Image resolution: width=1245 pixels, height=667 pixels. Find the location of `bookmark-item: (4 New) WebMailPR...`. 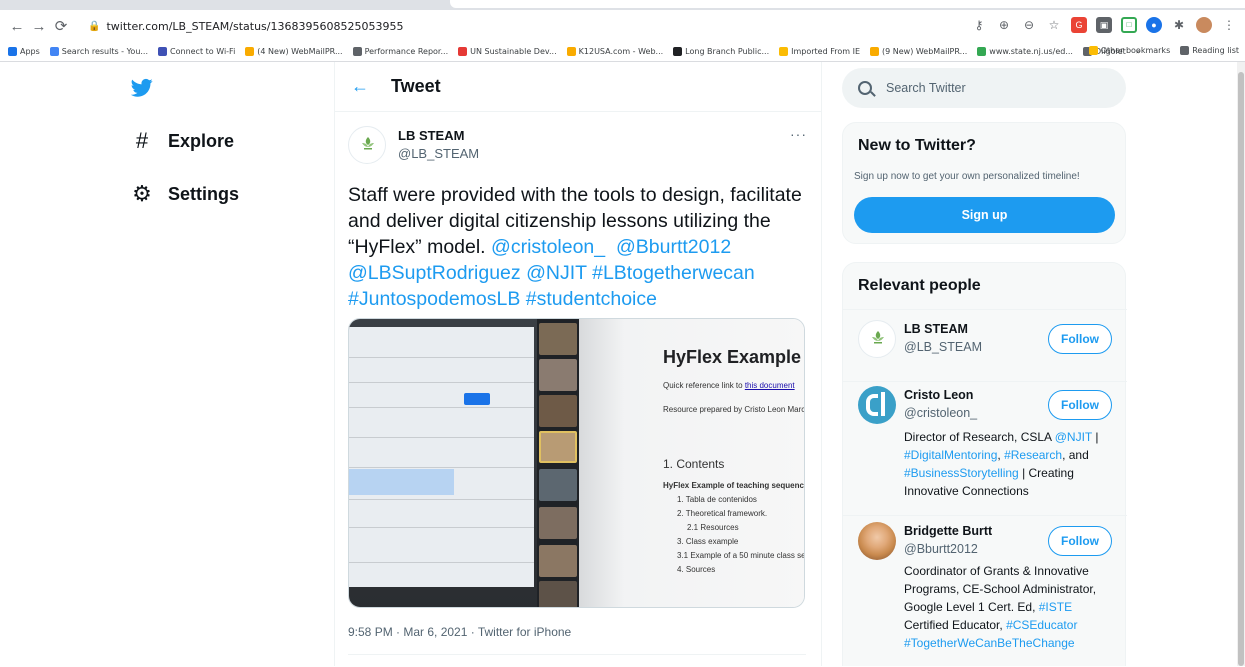

bookmark-item: (4 New) WebMailPR... is located at coordinates (294, 51).